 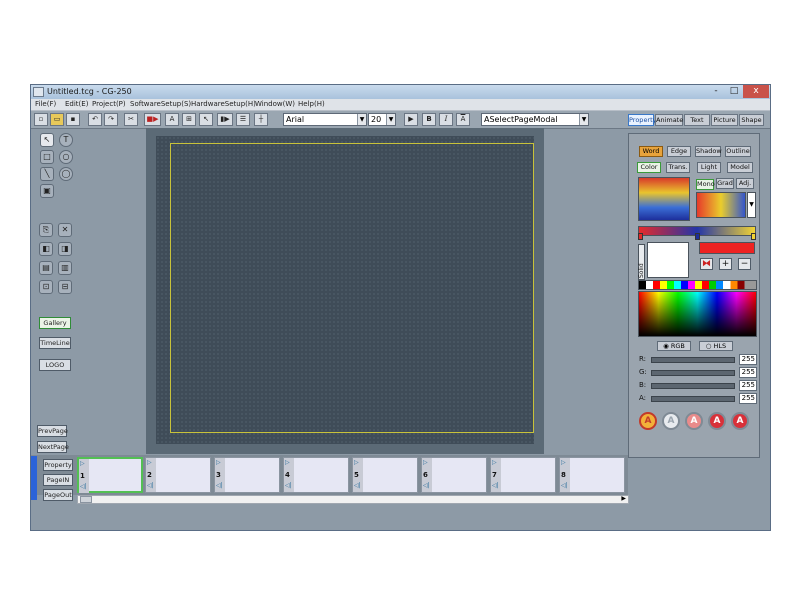 What do you see at coordinates (697, 120) in the screenshot?
I see `tab-text: Text` at bounding box center [697, 120].